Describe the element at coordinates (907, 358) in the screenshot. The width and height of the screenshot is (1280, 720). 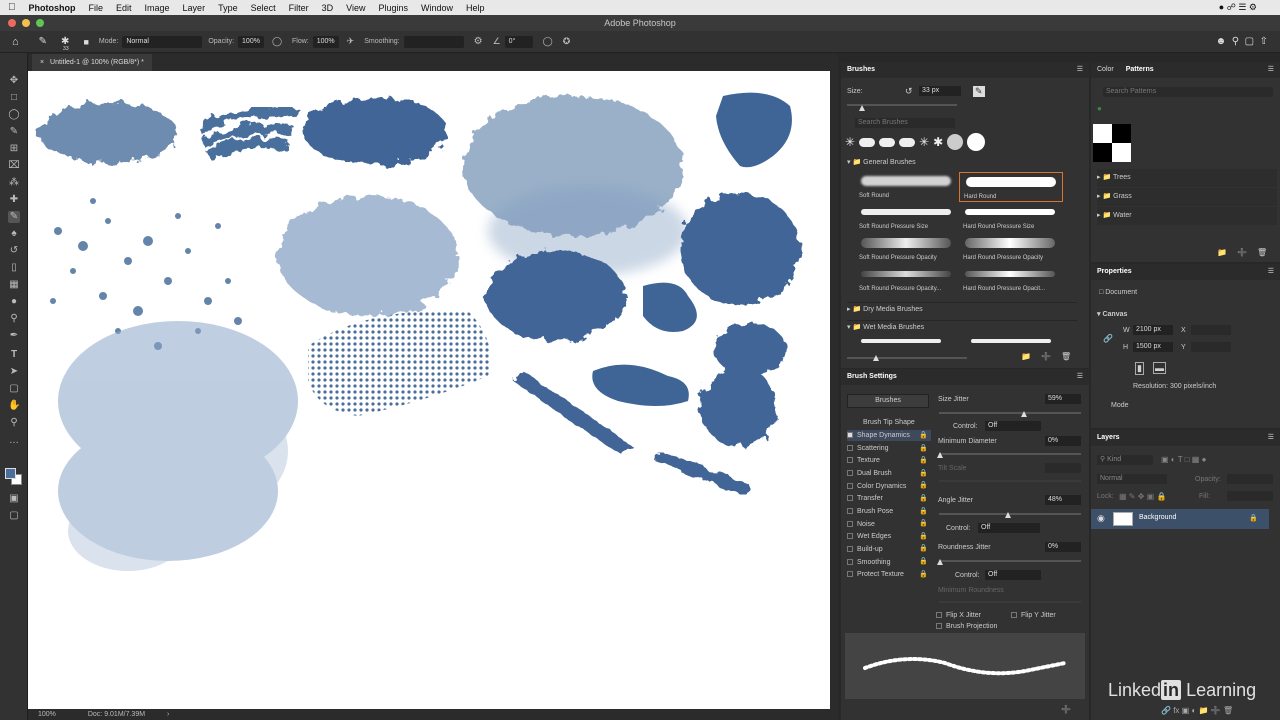
I see `brush-preview-size-slider` at that location.